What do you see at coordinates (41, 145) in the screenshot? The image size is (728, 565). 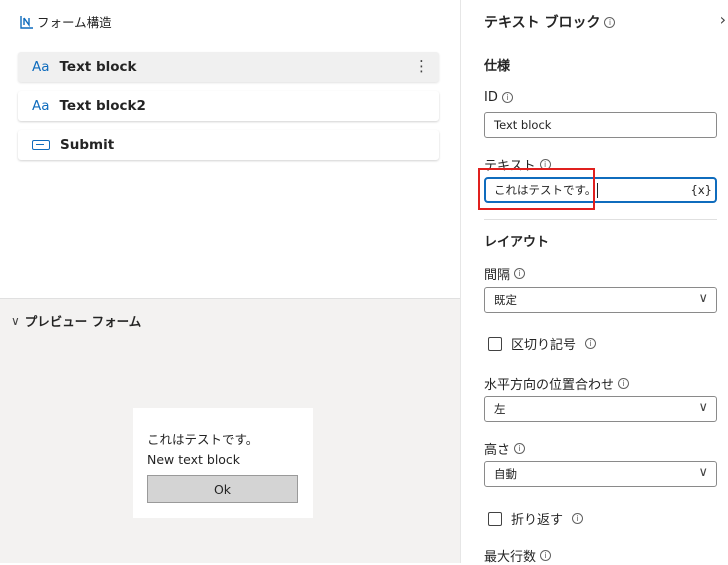 I see `submit-button-icon` at bounding box center [41, 145].